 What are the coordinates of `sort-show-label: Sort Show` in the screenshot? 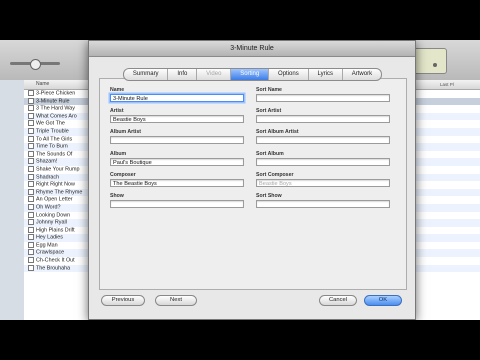 It's located at (269, 196).